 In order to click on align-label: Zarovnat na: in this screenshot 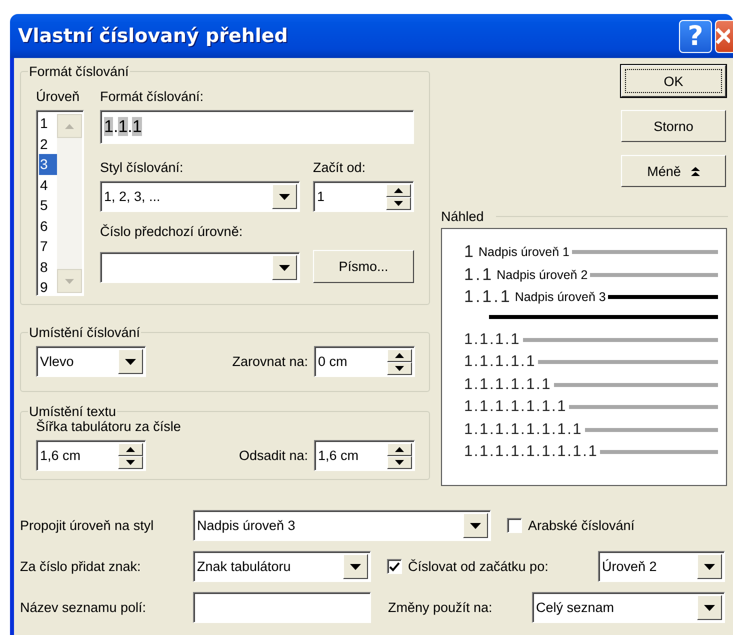, I will do `click(270, 361)`.